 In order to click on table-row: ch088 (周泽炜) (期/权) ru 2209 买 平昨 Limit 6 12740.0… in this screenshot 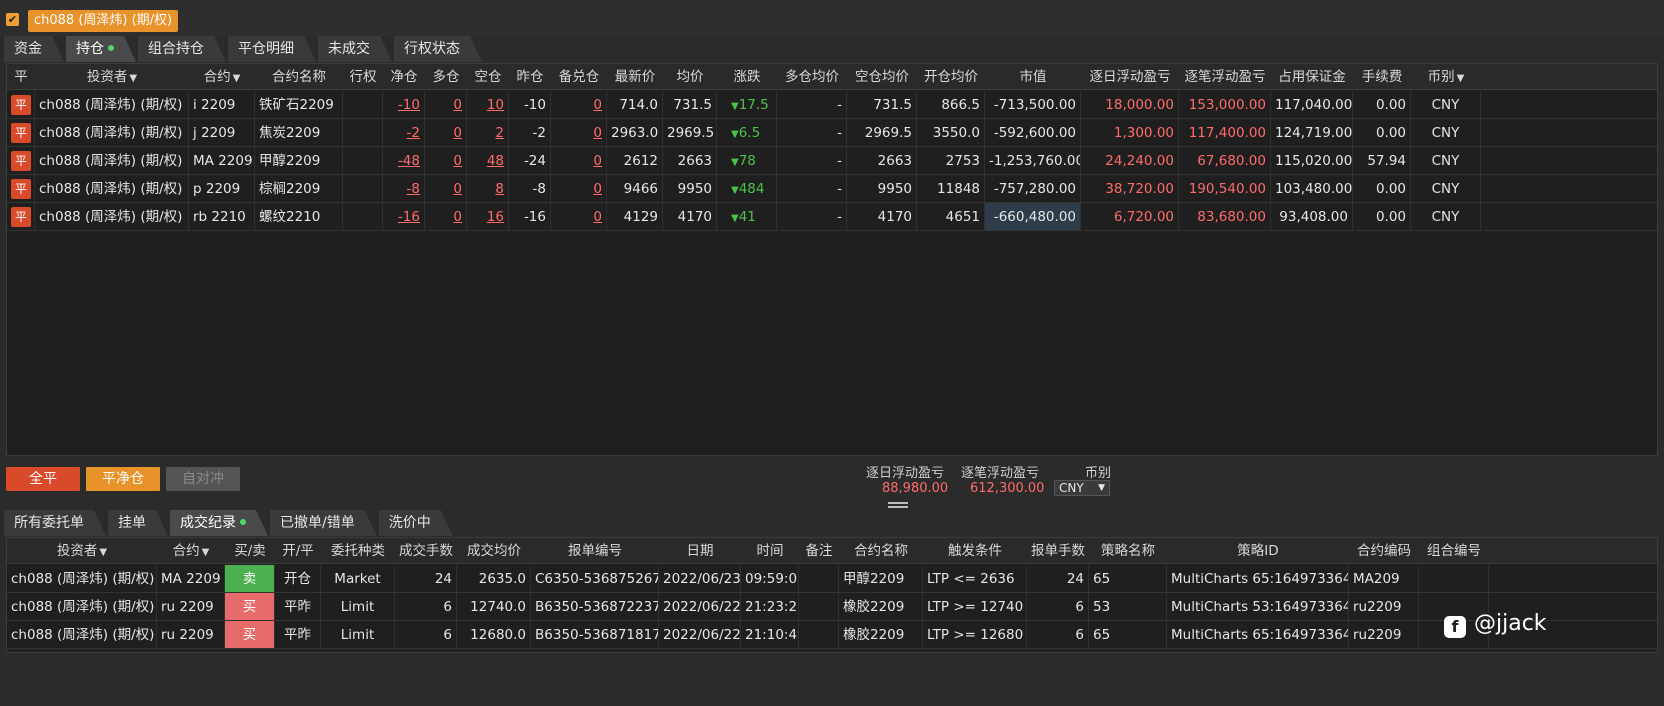, I will do `click(832, 607)`.